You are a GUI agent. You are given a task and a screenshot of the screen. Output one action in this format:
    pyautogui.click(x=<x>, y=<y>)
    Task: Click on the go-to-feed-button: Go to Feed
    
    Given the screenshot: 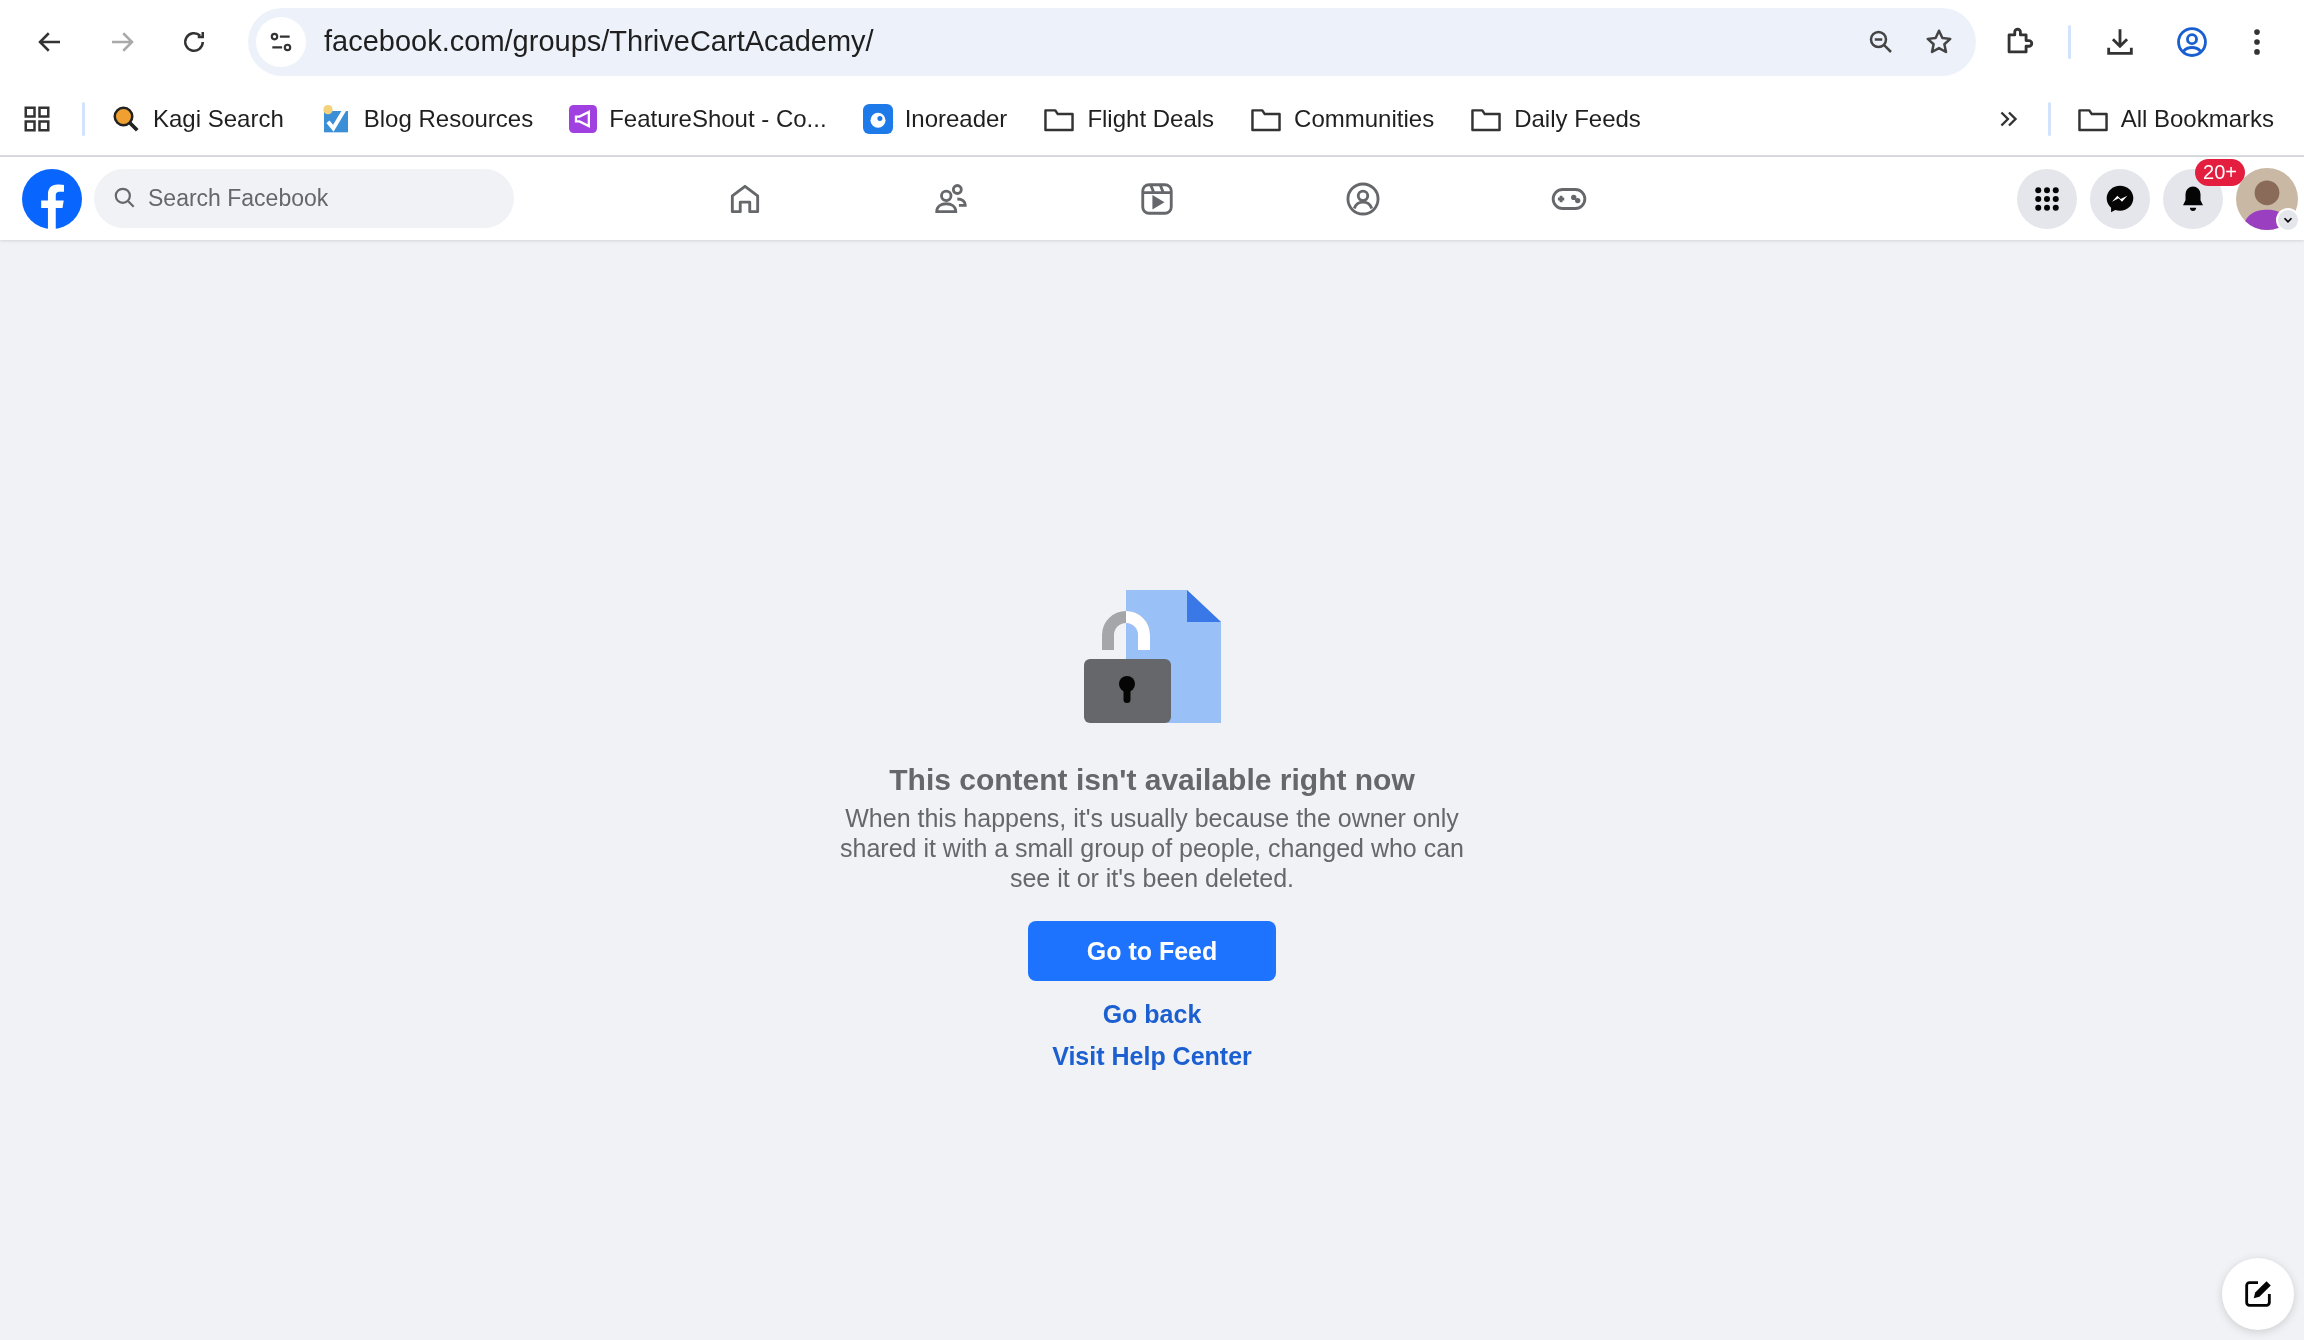 What is the action you would take?
    pyautogui.click(x=1152, y=951)
    